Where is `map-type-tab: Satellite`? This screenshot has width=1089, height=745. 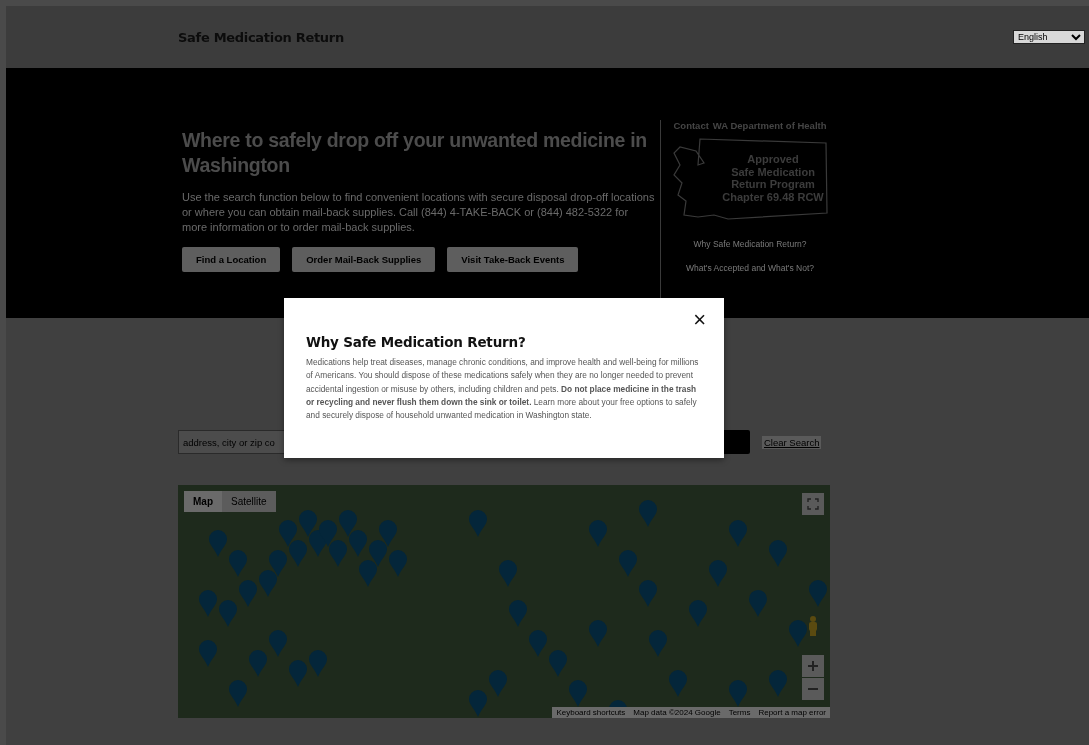 map-type-tab: Satellite is located at coordinates (249, 501).